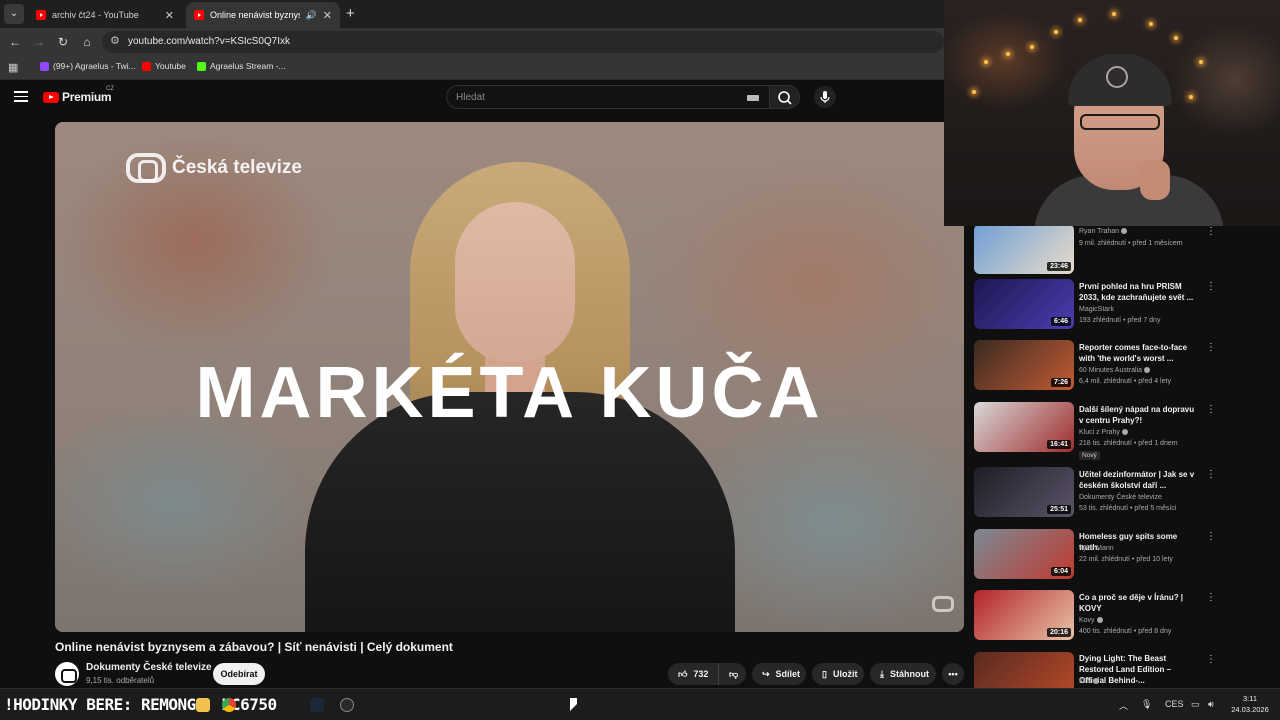 This screenshot has width=1280, height=720. I want to click on ct-logo-text: Česká televize, so click(237, 167).